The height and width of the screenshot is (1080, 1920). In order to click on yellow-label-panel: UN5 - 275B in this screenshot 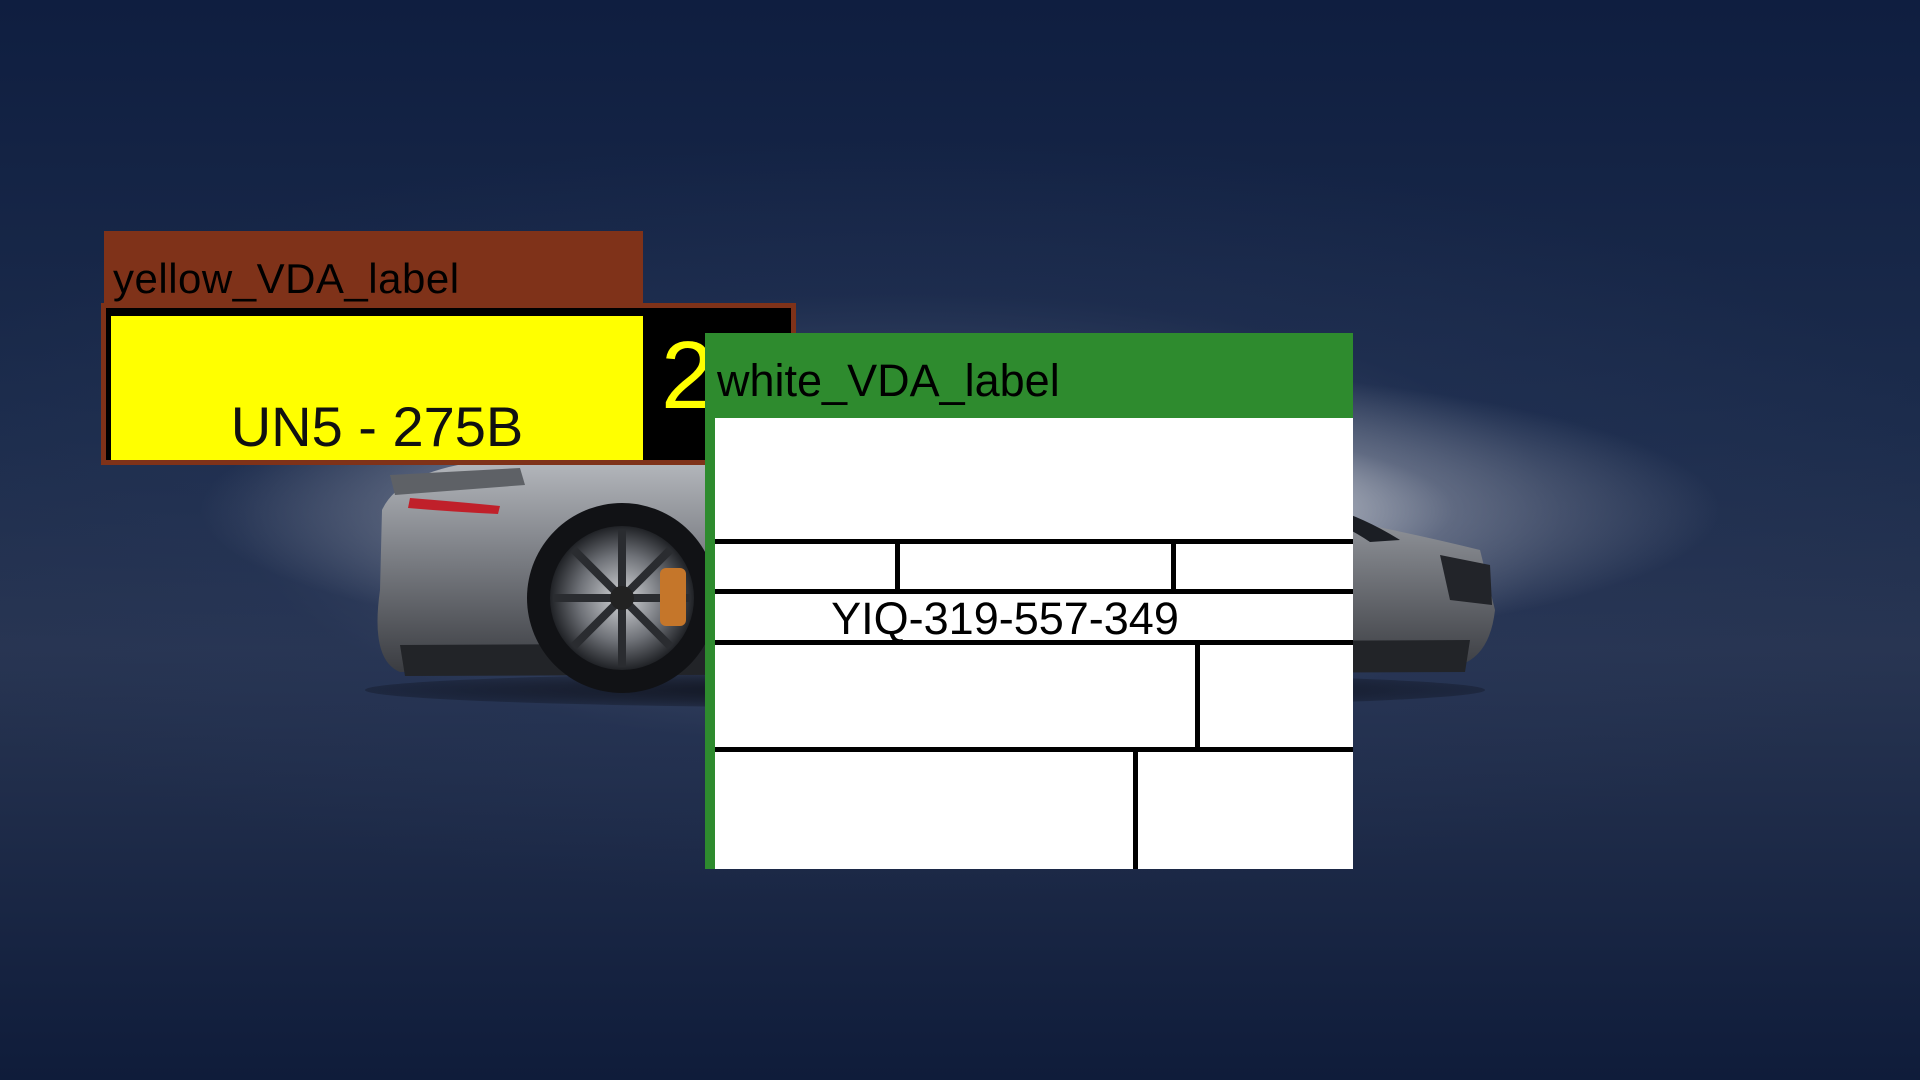, I will do `click(377, 388)`.